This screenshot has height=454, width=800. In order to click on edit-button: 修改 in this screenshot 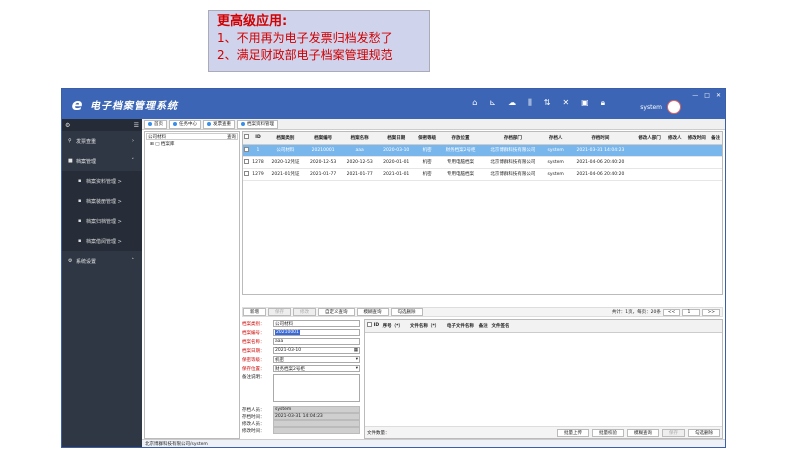, I will do `click(304, 312)`.